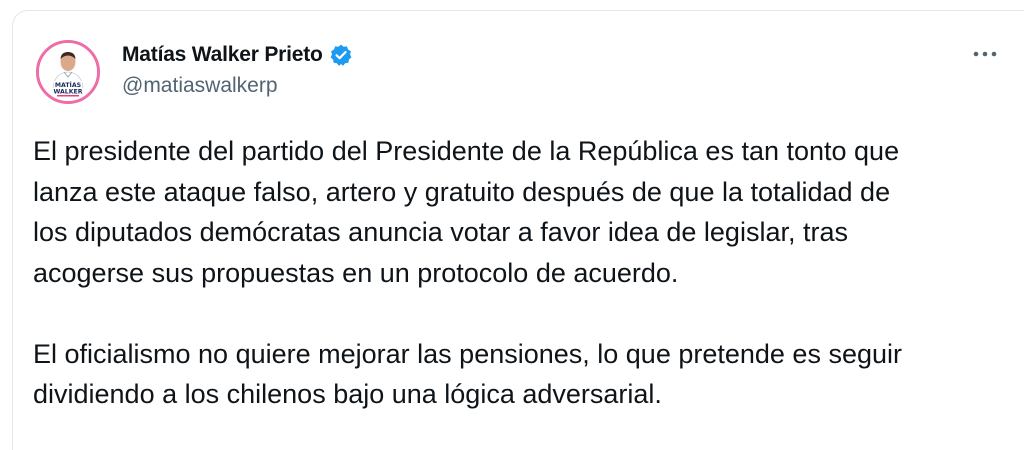 This screenshot has width=1024, height=450. What do you see at coordinates (200, 86) in the screenshot?
I see `author-handle: @matiaswalkerp` at bounding box center [200, 86].